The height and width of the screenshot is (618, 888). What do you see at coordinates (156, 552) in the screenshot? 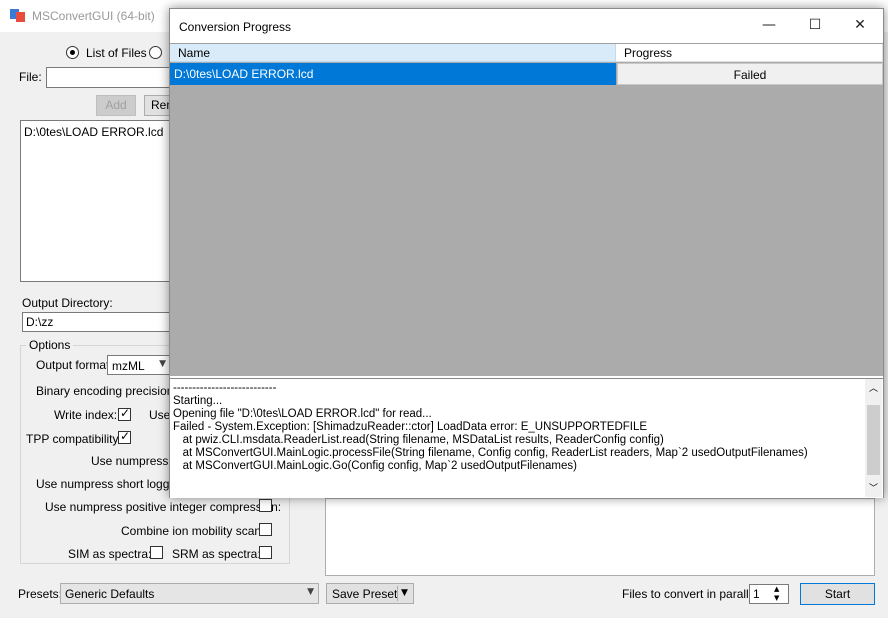
I see `sim-as-spectra-checkbox` at bounding box center [156, 552].